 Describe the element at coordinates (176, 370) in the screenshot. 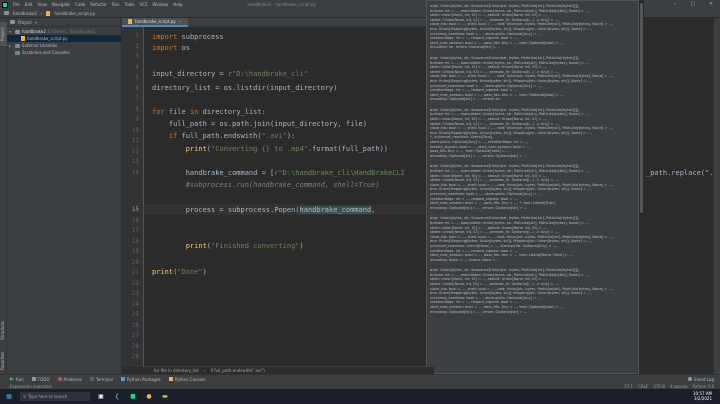

I see `breadcrumb-for-loop: for file in directory_list` at that location.